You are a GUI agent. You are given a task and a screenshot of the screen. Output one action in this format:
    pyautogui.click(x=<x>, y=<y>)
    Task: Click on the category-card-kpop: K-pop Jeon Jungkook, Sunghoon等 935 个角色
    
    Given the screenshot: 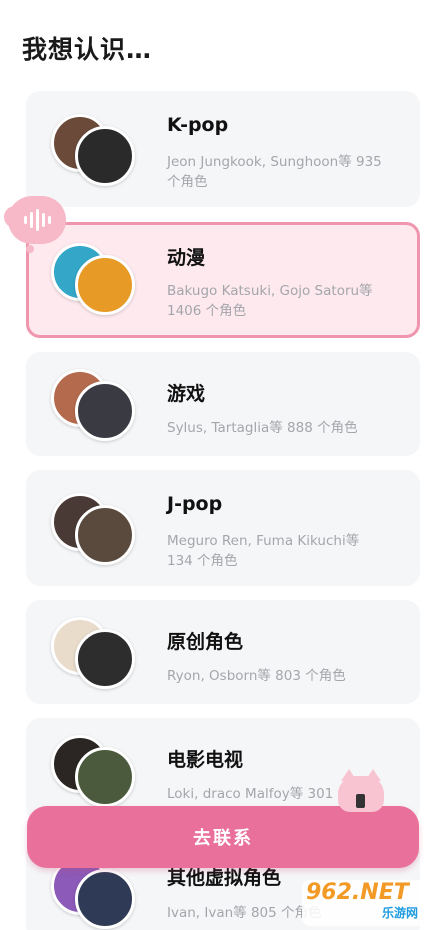 What is the action you would take?
    pyautogui.click(x=223, y=149)
    